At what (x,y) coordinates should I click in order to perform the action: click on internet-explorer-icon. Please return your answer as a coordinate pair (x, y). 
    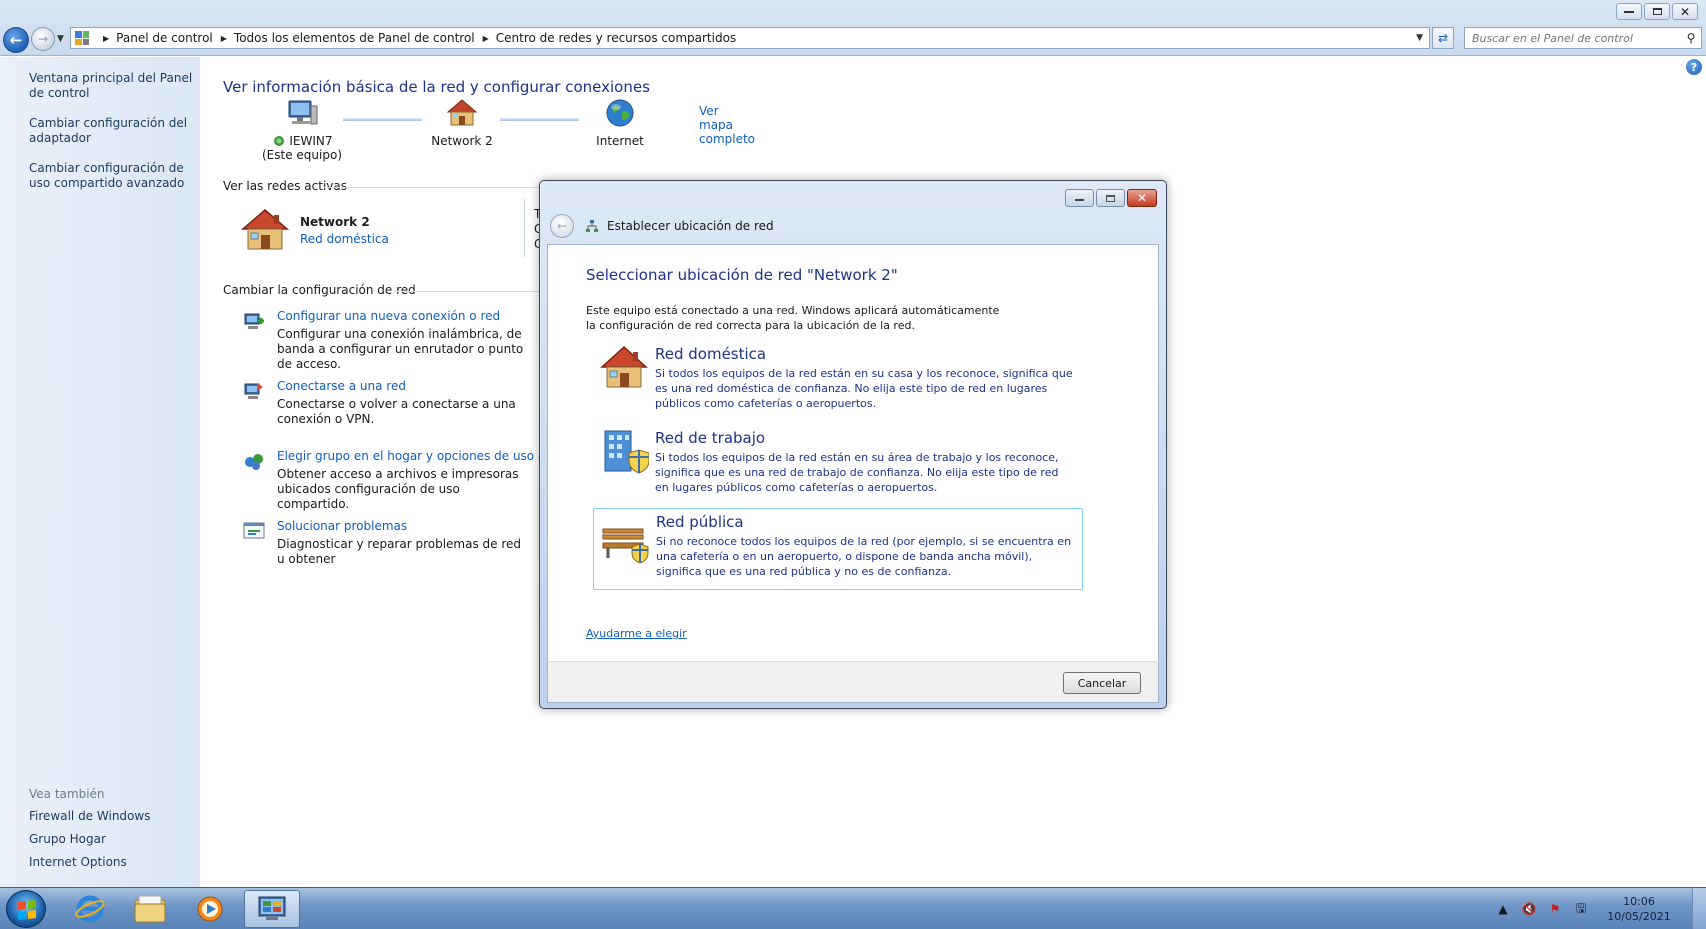
    Looking at the image, I should click on (90, 909).